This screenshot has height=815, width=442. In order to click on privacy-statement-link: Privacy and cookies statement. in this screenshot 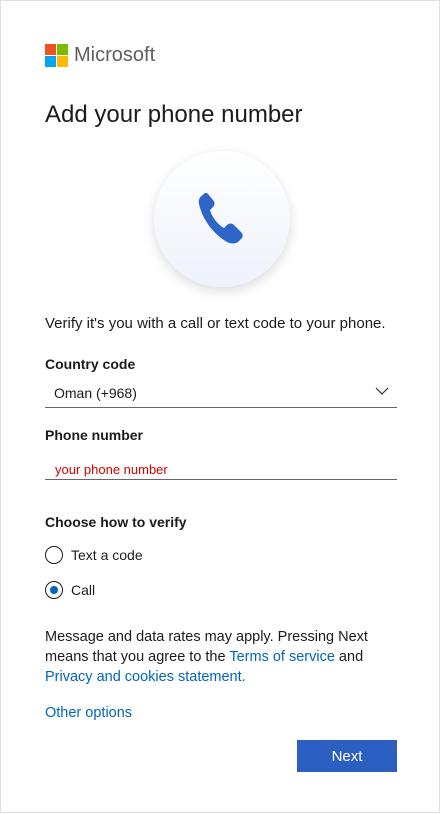, I will do `click(145, 677)`.